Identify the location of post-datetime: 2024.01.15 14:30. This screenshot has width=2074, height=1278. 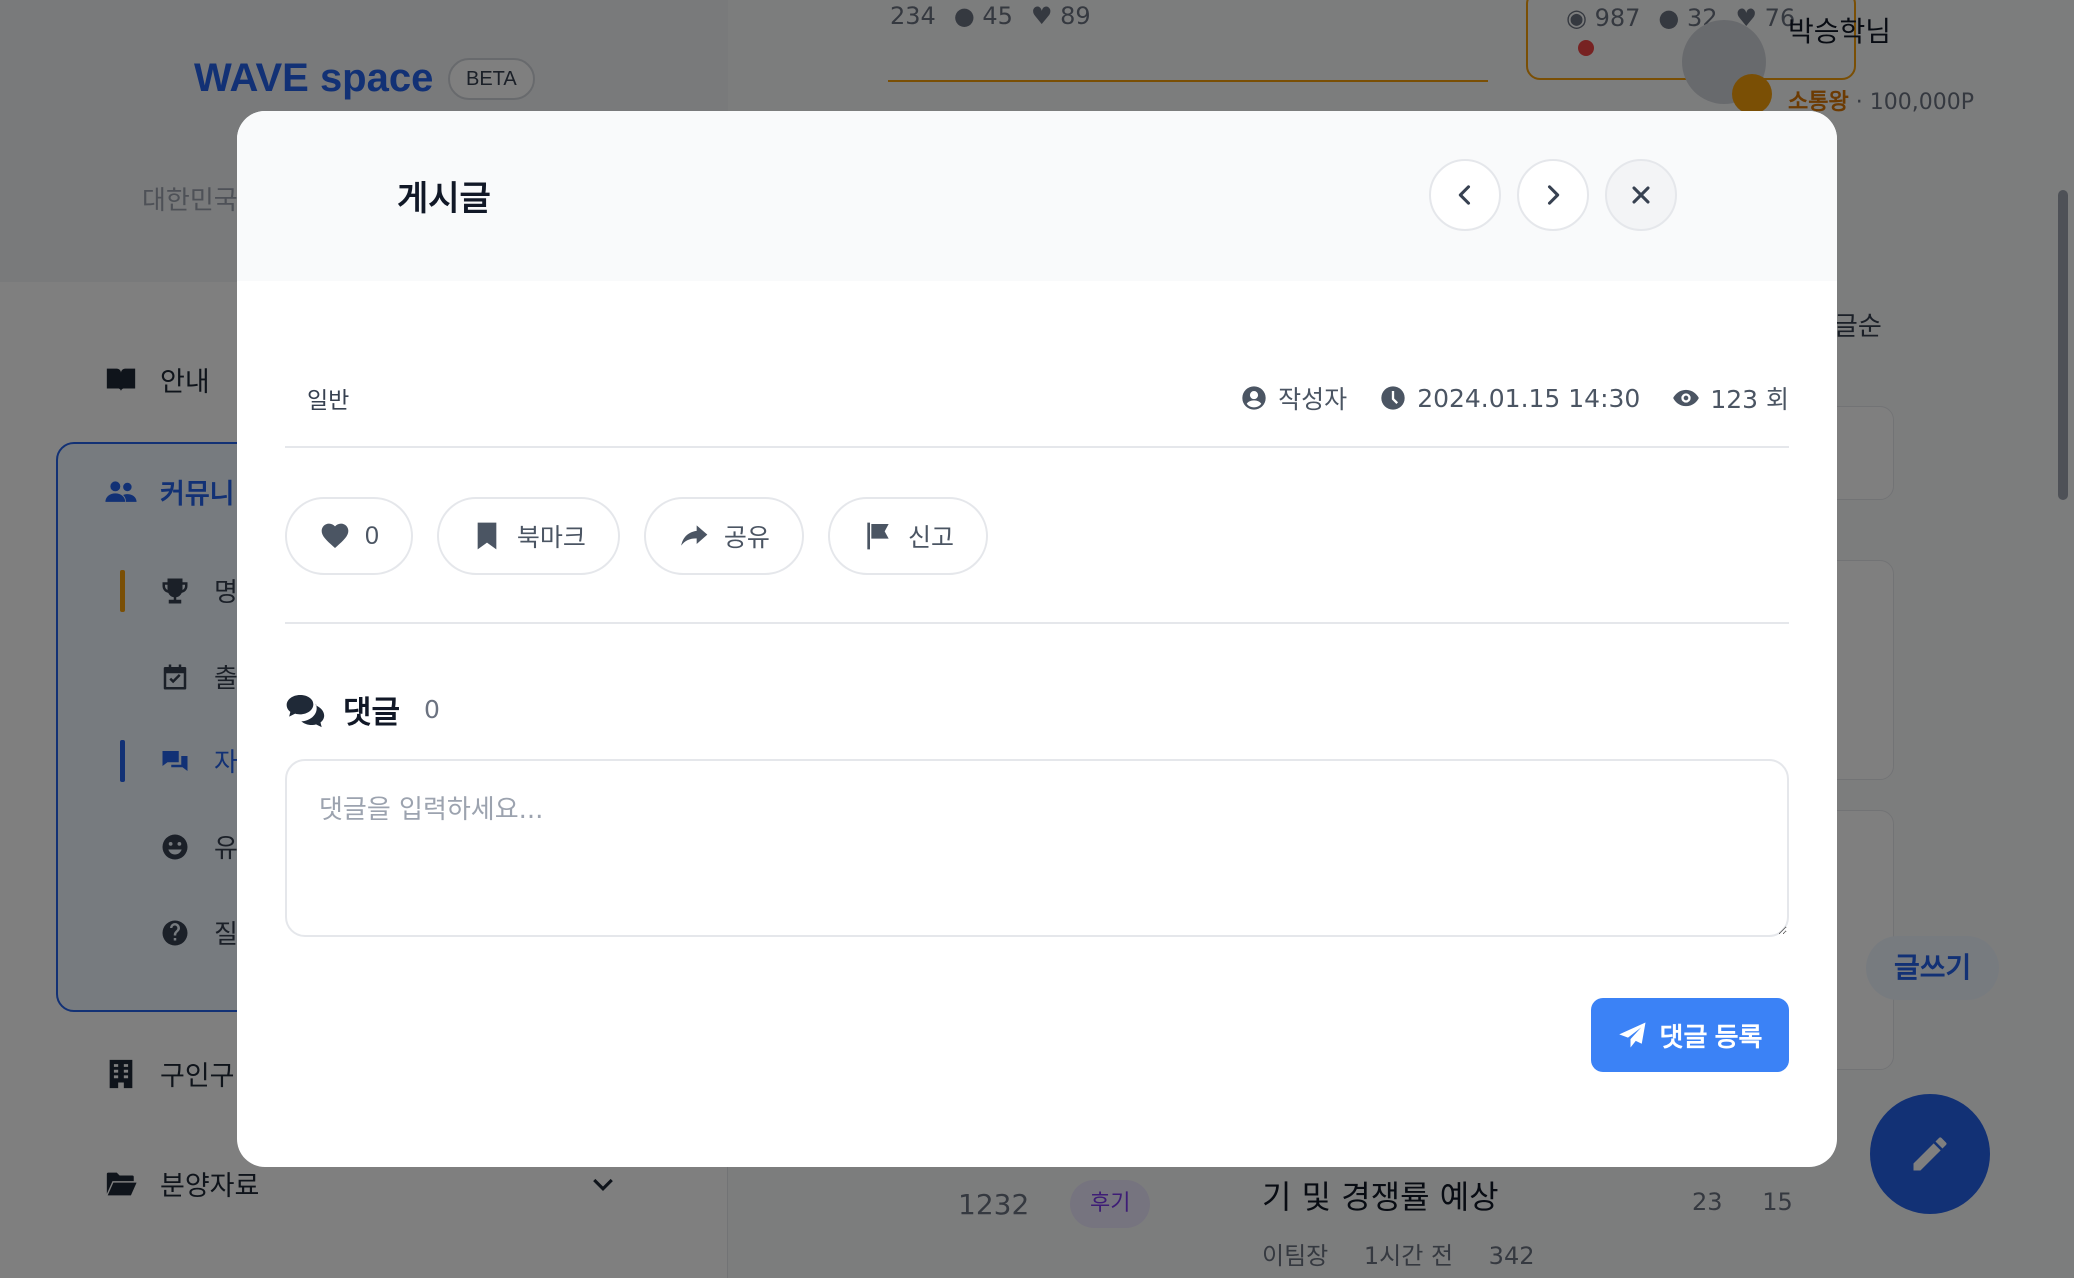
(1509, 398).